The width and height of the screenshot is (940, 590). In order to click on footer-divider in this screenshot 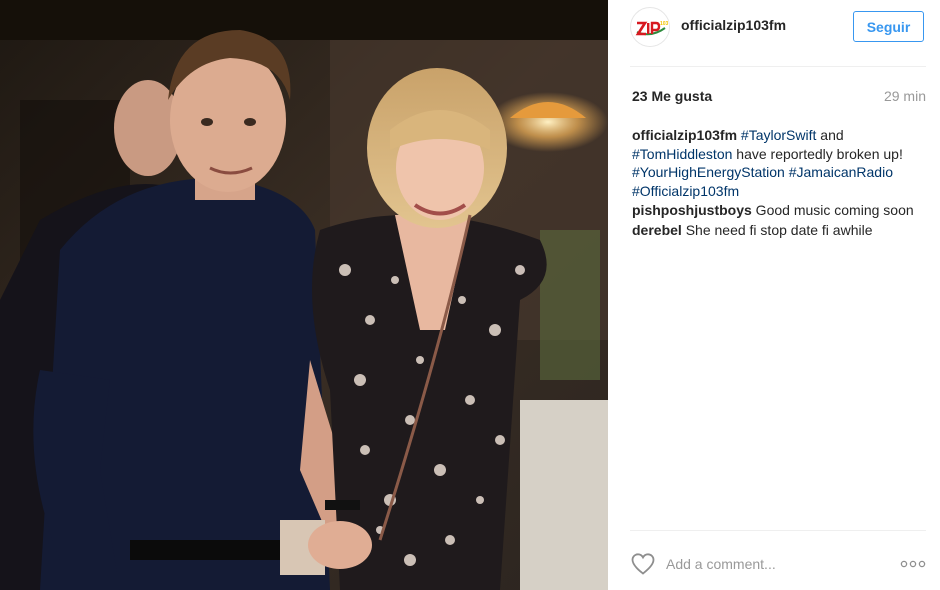, I will do `click(778, 530)`.